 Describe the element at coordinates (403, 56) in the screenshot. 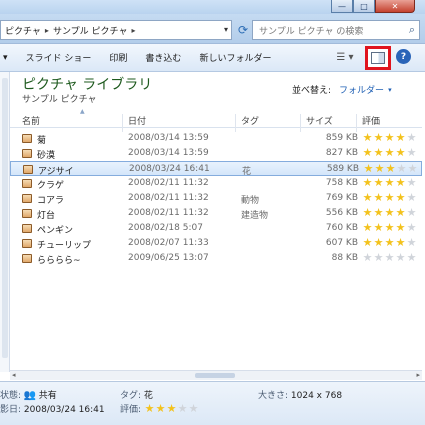

I see `help-icon: ?` at that location.